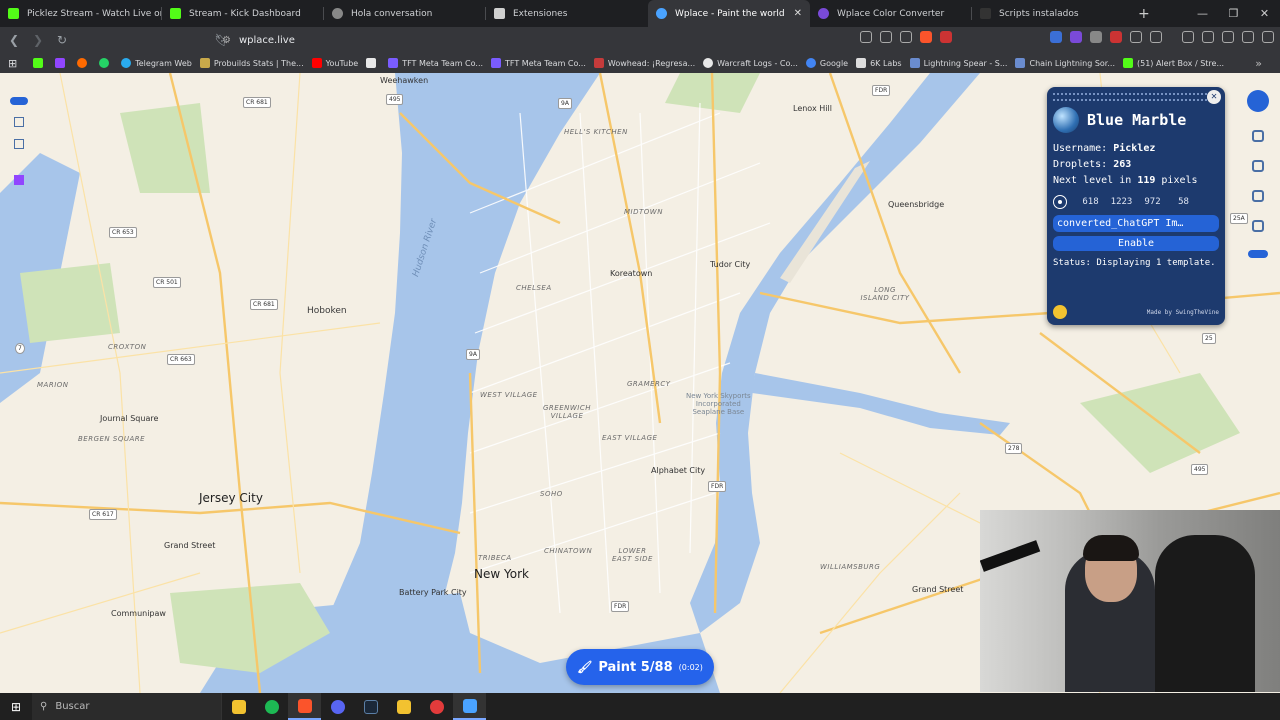 The image size is (1280, 720). Describe the element at coordinates (1264, 13) in the screenshot. I see `close-window-button: ✕` at that location.